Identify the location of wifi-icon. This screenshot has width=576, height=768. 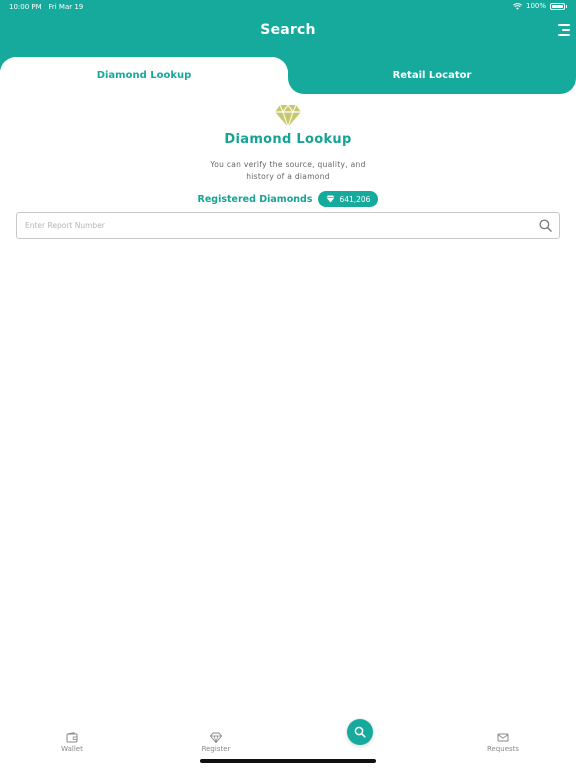
(517, 6).